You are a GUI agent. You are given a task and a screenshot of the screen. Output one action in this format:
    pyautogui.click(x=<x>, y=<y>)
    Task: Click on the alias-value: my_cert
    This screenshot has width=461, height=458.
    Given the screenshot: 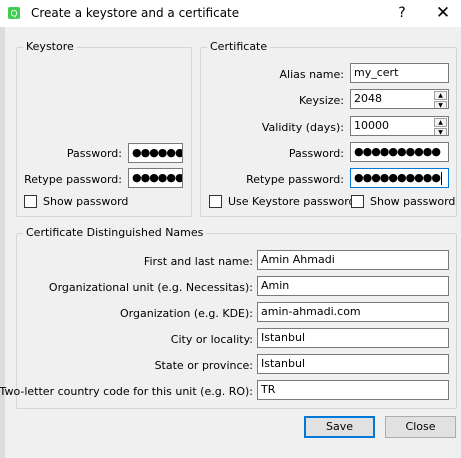 What is the action you would take?
    pyautogui.click(x=376, y=72)
    